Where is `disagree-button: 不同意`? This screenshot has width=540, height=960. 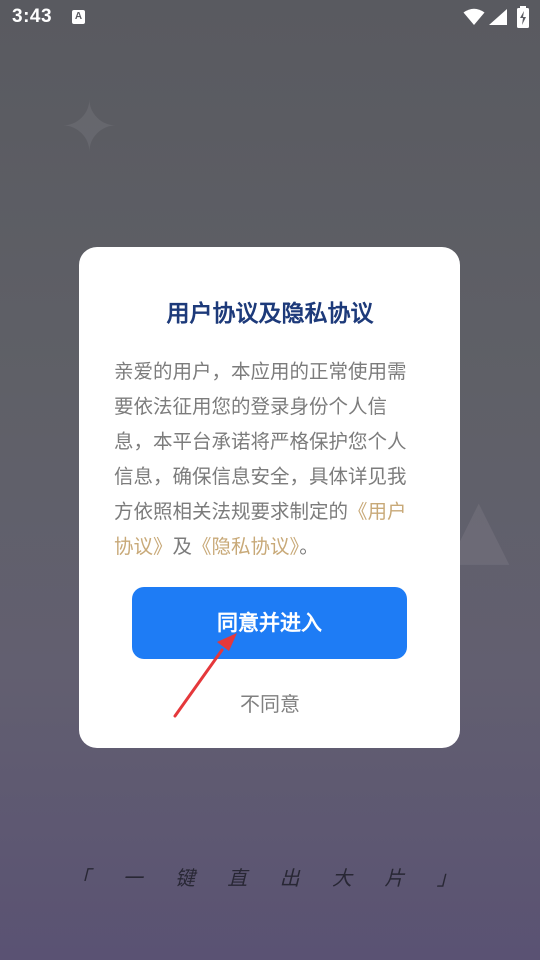
disagree-button: 不同意 is located at coordinates (270, 702).